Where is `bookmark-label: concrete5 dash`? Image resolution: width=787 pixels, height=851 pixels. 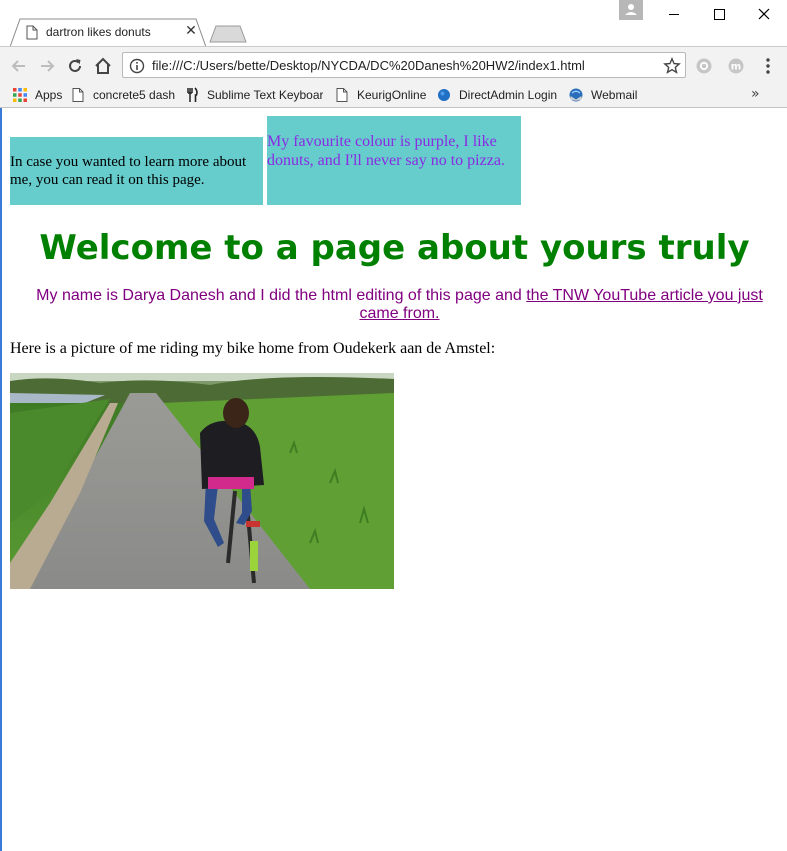 bookmark-label: concrete5 dash is located at coordinates (134, 95).